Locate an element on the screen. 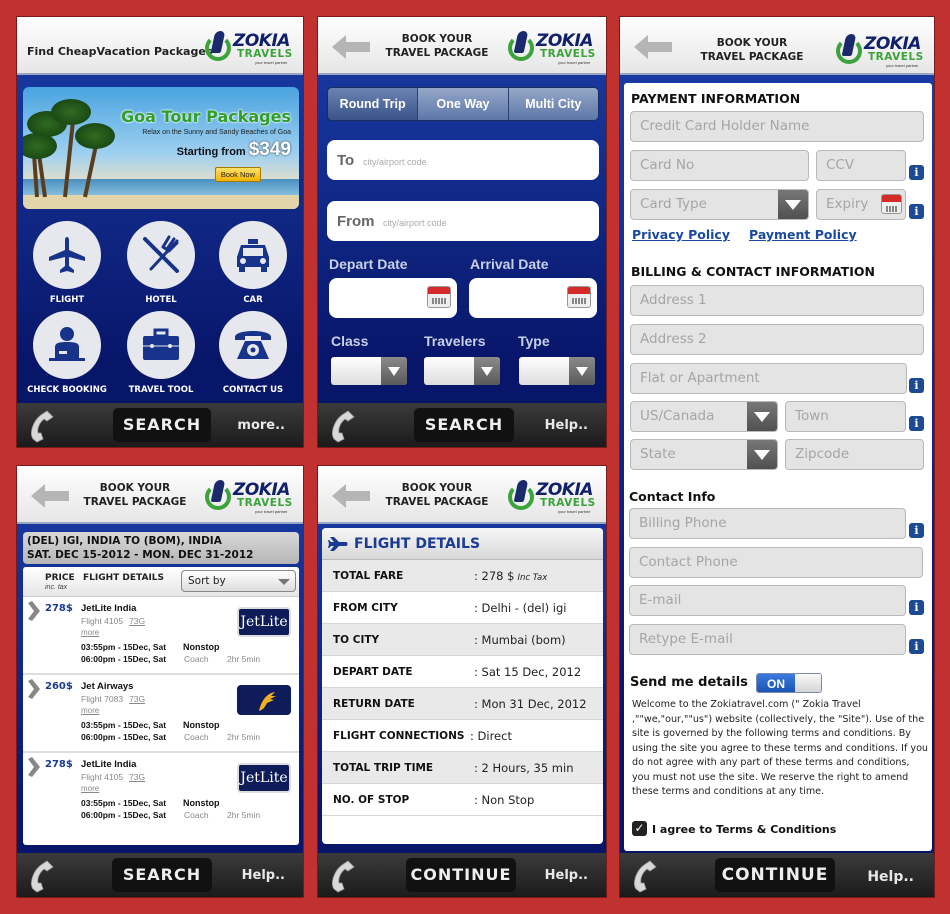 The image size is (950, 914). card-type-select: Card Type is located at coordinates (719, 204).